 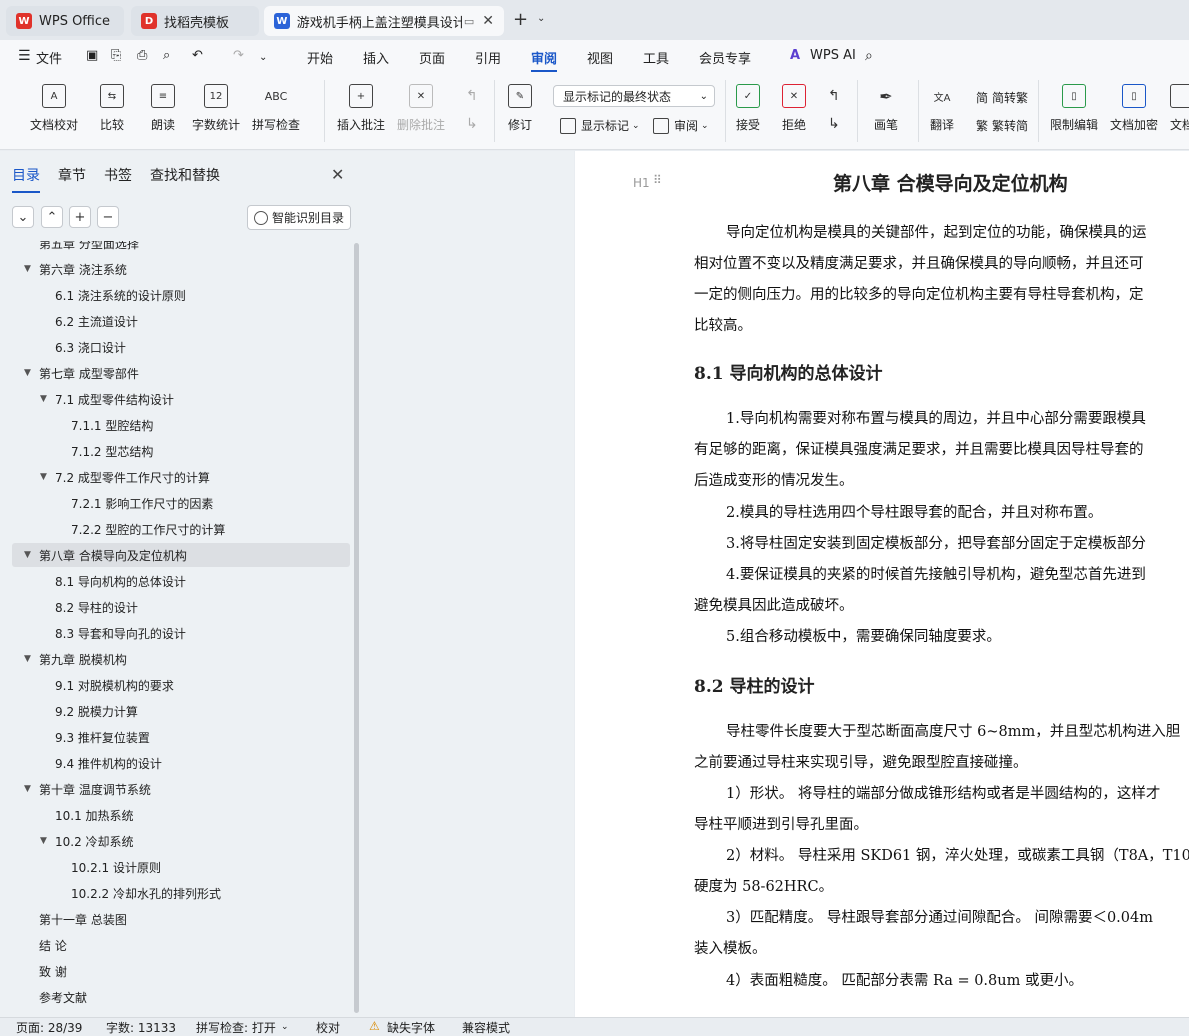 I want to click on toc-item: 7.2.1 影响工作尺寸的因素, so click(x=175, y=503).